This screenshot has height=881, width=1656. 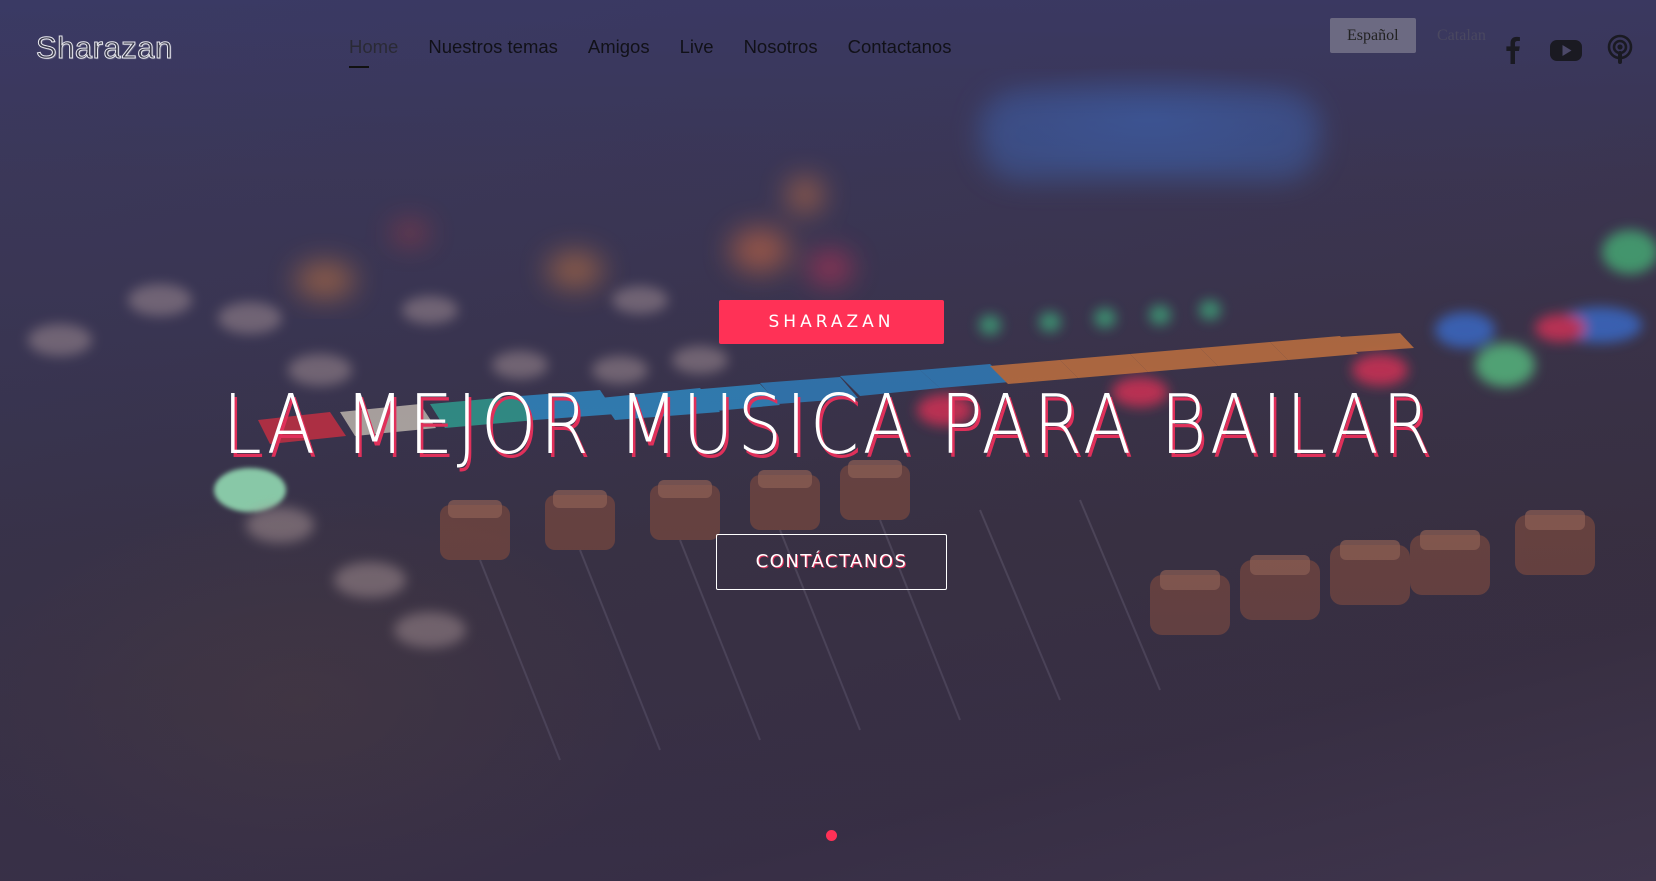 I want to click on hero-headline: LA MEJOR MUSICA PARA BAILAR, so click(x=828, y=425).